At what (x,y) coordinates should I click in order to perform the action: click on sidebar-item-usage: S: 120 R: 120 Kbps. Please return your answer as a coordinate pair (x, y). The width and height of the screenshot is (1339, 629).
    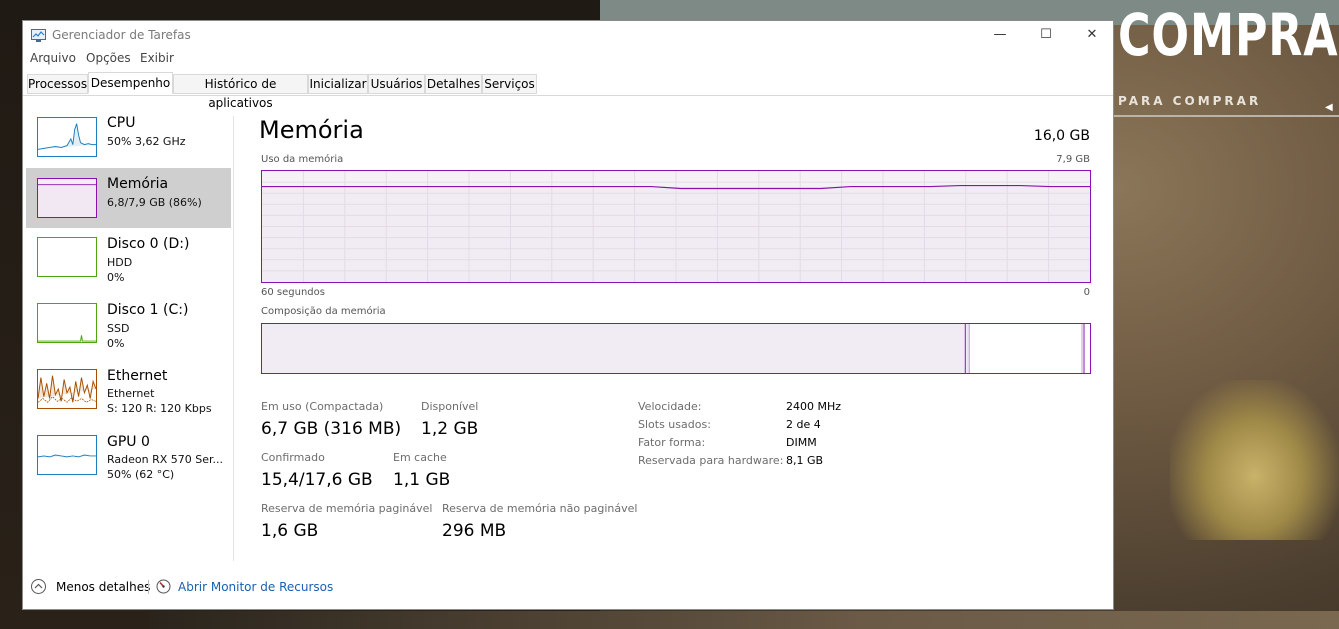
    Looking at the image, I should click on (159, 408).